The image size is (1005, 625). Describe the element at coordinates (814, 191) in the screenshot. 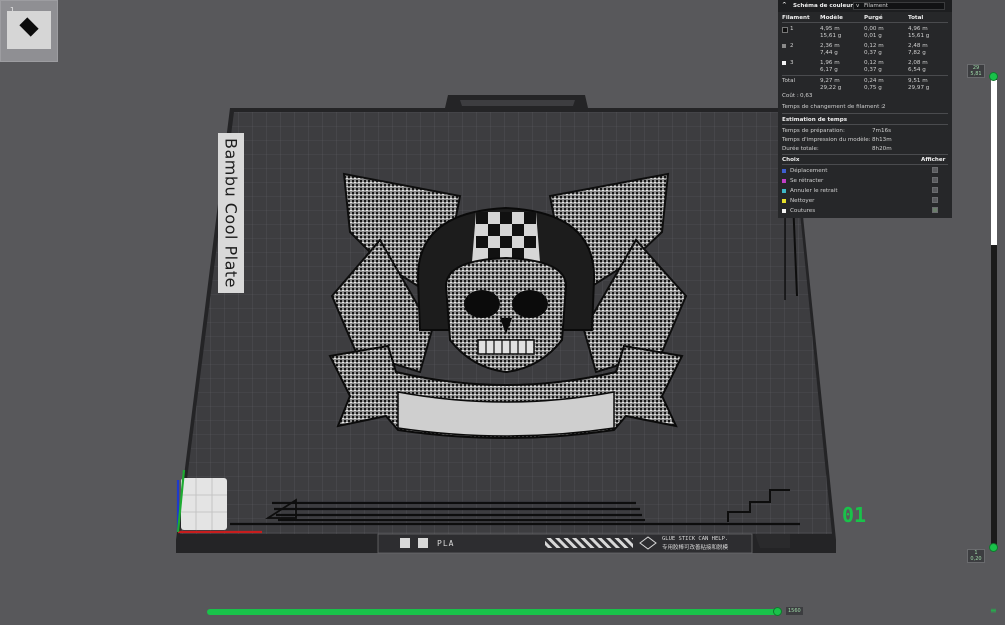

I see `option-label: Annuler le retrait` at that location.